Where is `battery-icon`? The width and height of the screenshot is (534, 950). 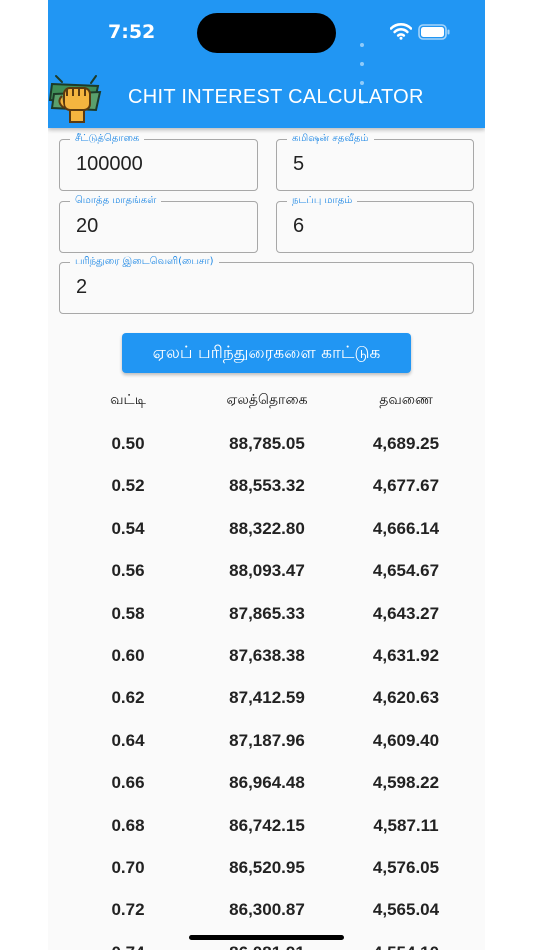 battery-icon is located at coordinates (434, 32).